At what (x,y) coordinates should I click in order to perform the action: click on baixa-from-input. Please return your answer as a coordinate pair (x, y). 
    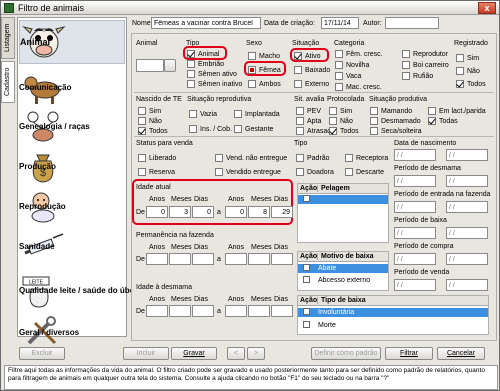
    Looking at the image, I should click on (415, 233).